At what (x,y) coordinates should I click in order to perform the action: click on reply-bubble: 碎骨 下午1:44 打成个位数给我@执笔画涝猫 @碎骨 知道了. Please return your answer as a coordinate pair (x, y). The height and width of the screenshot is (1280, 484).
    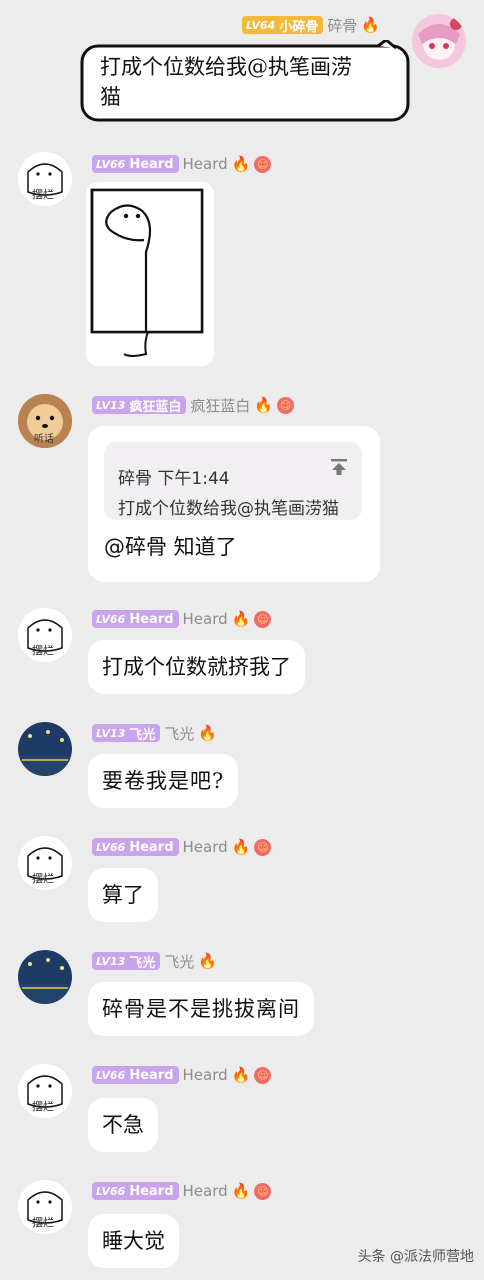
    Looking at the image, I should click on (234, 504).